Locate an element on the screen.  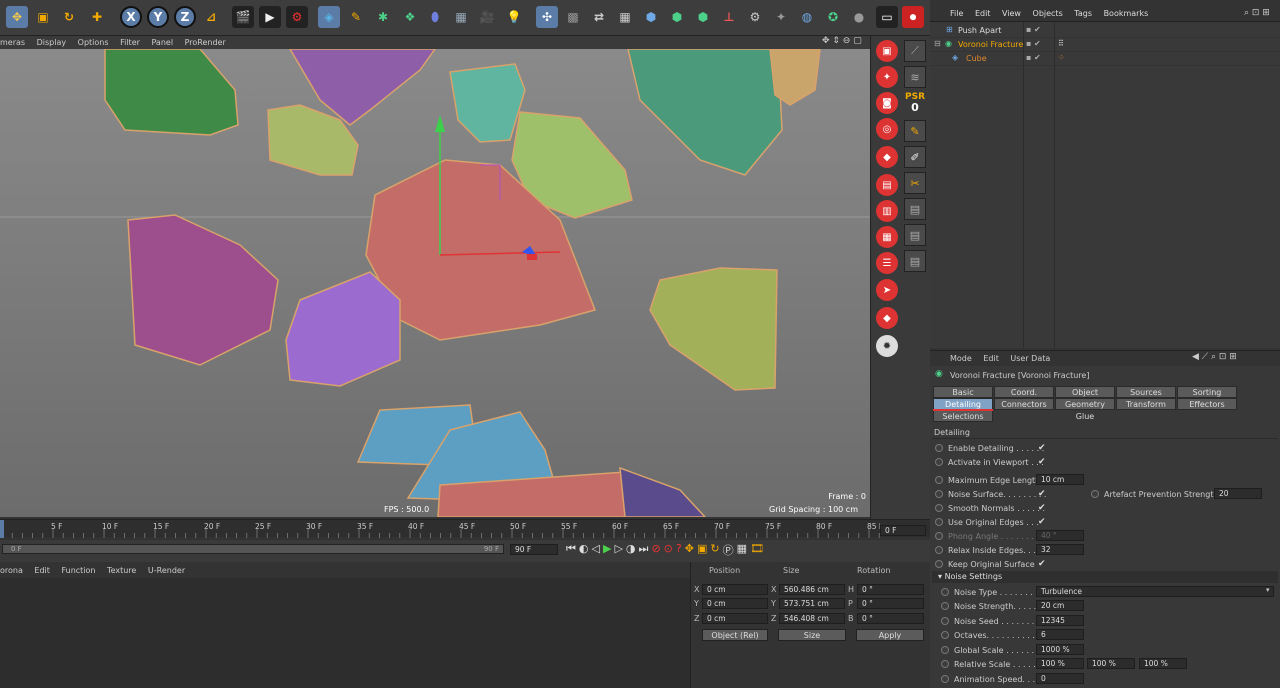
render-view-icon: 🎬 is located at coordinates (243, 17).